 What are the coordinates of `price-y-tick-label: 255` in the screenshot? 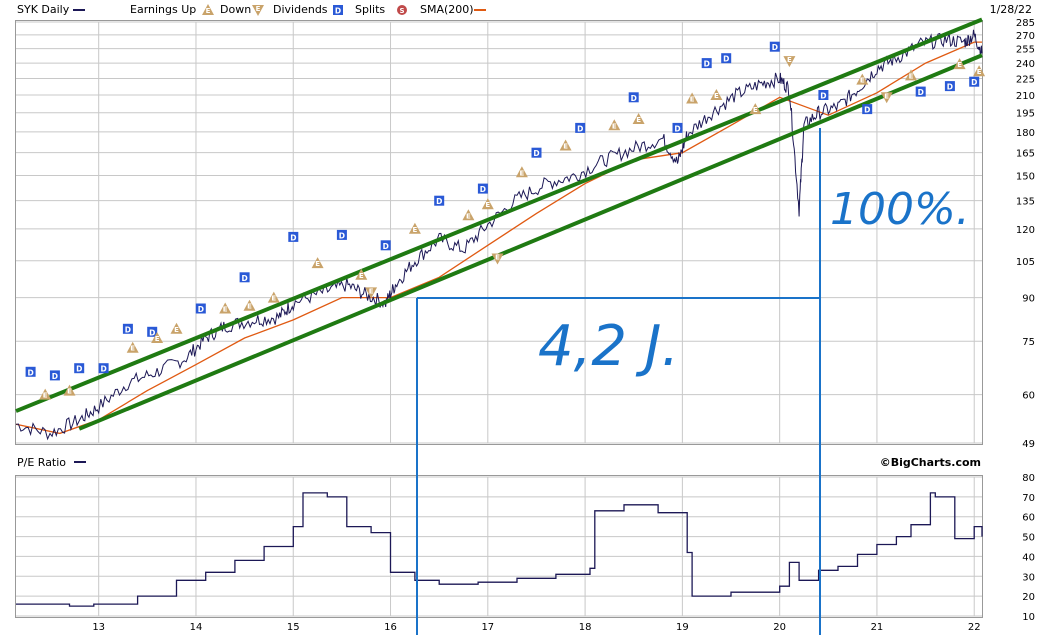 It's located at (1025, 50).